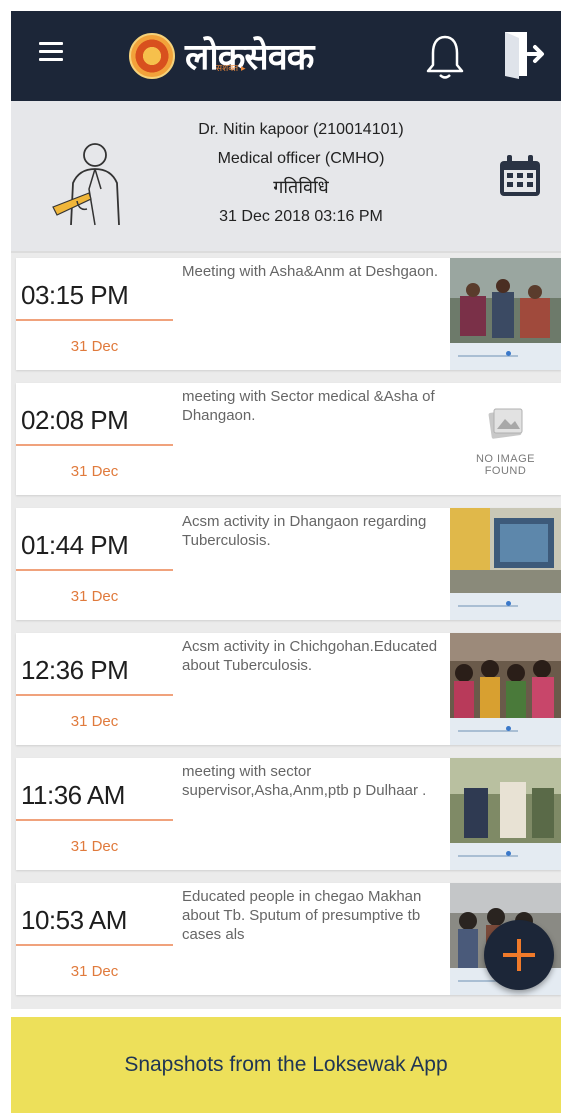 This screenshot has height=1113, width=561. Describe the element at coordinates (73, 795) in the screenshot. I see `activity-time: 11:36 AM` at that location.